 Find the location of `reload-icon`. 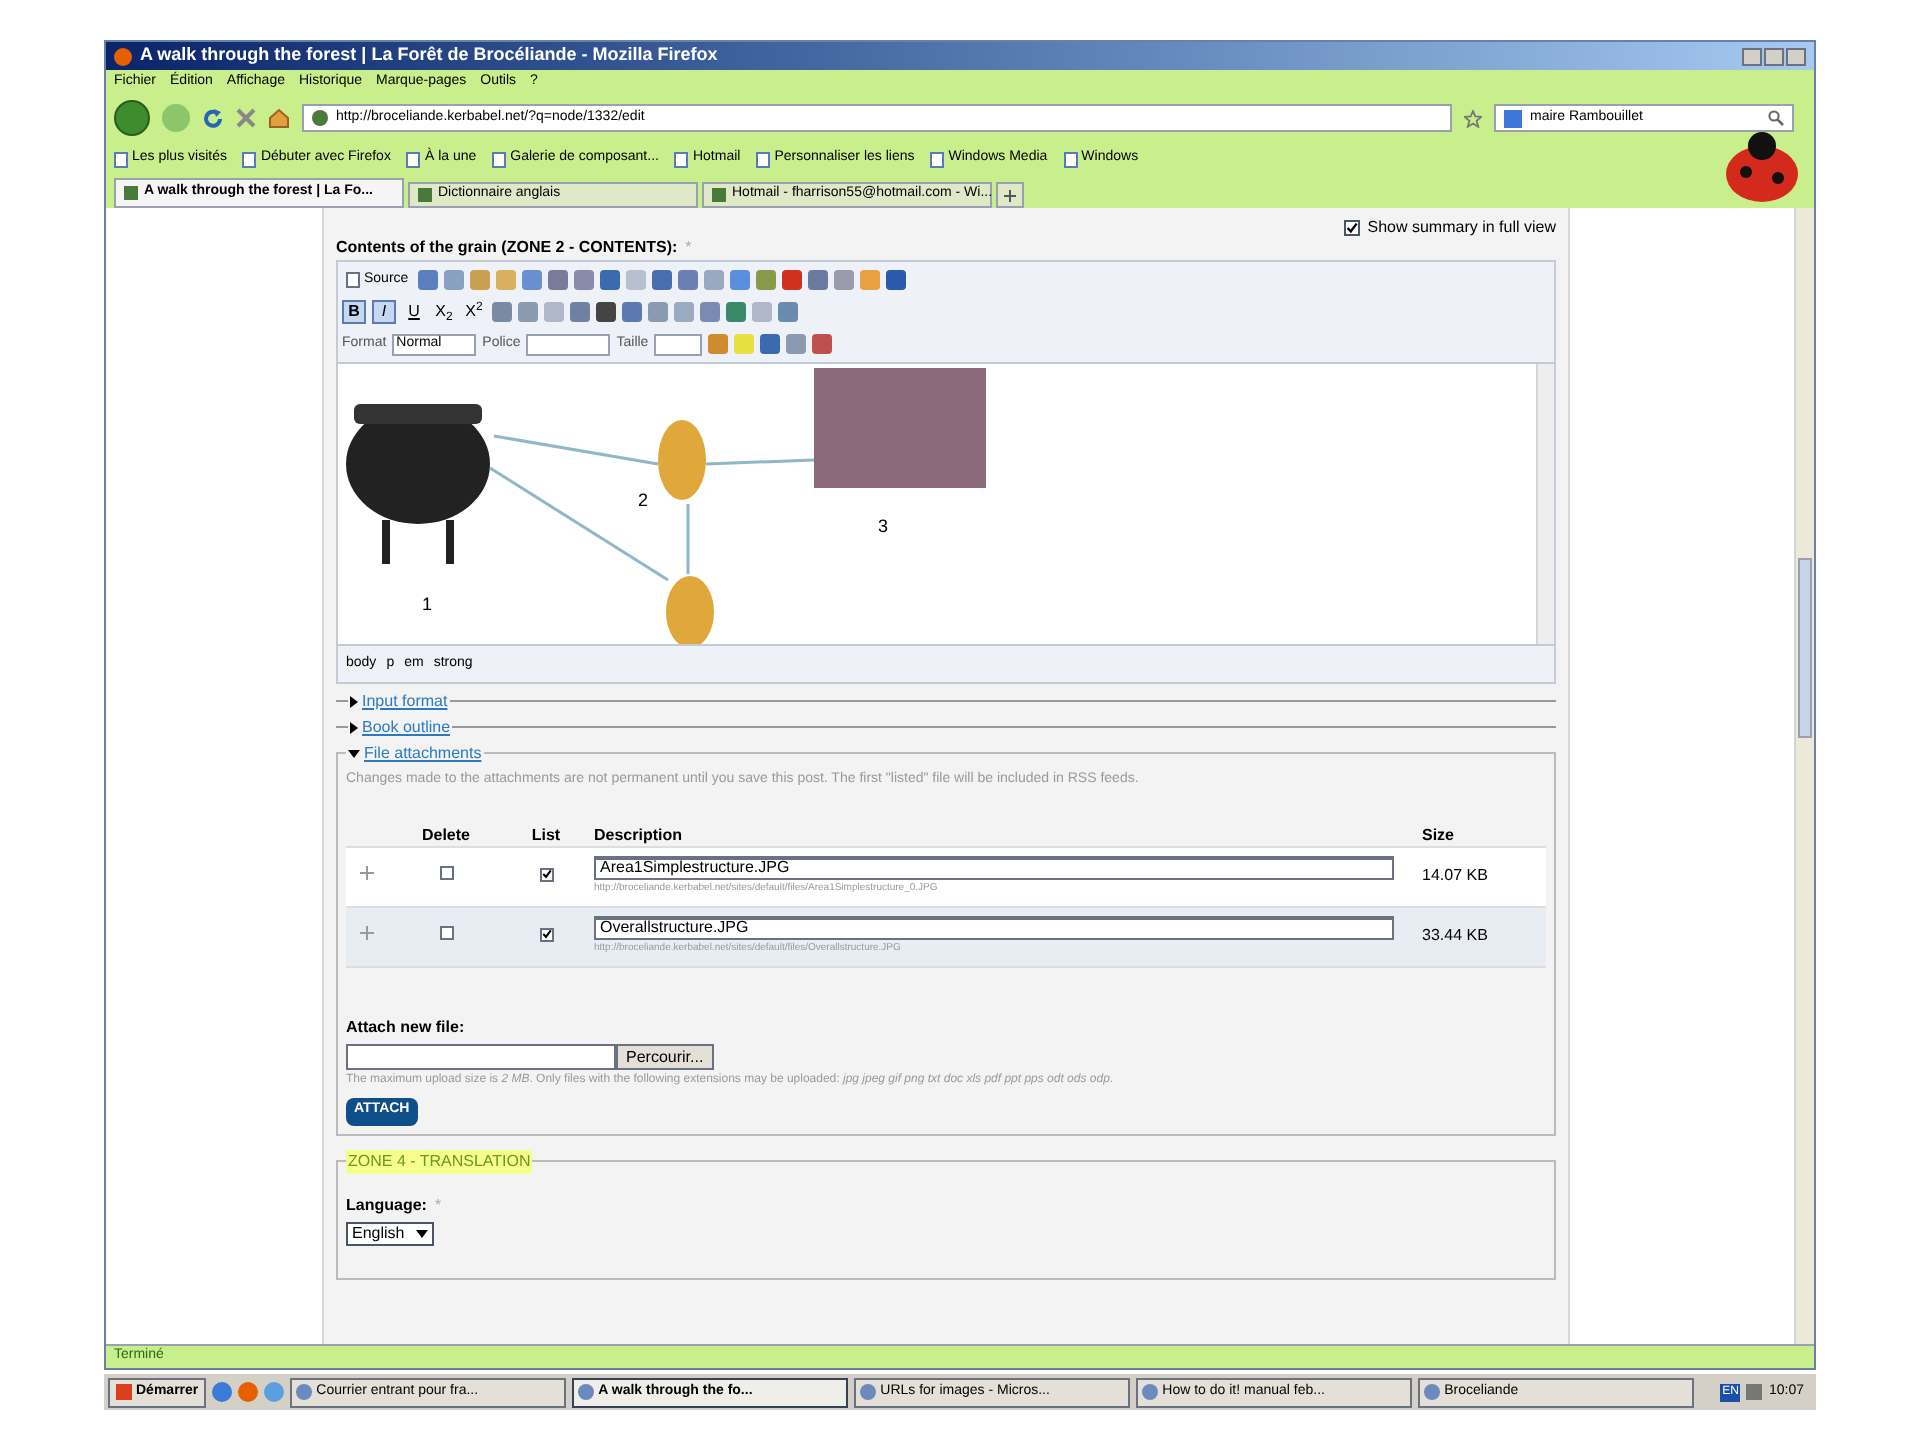

reload-icon is located at coordinates (213, 118).